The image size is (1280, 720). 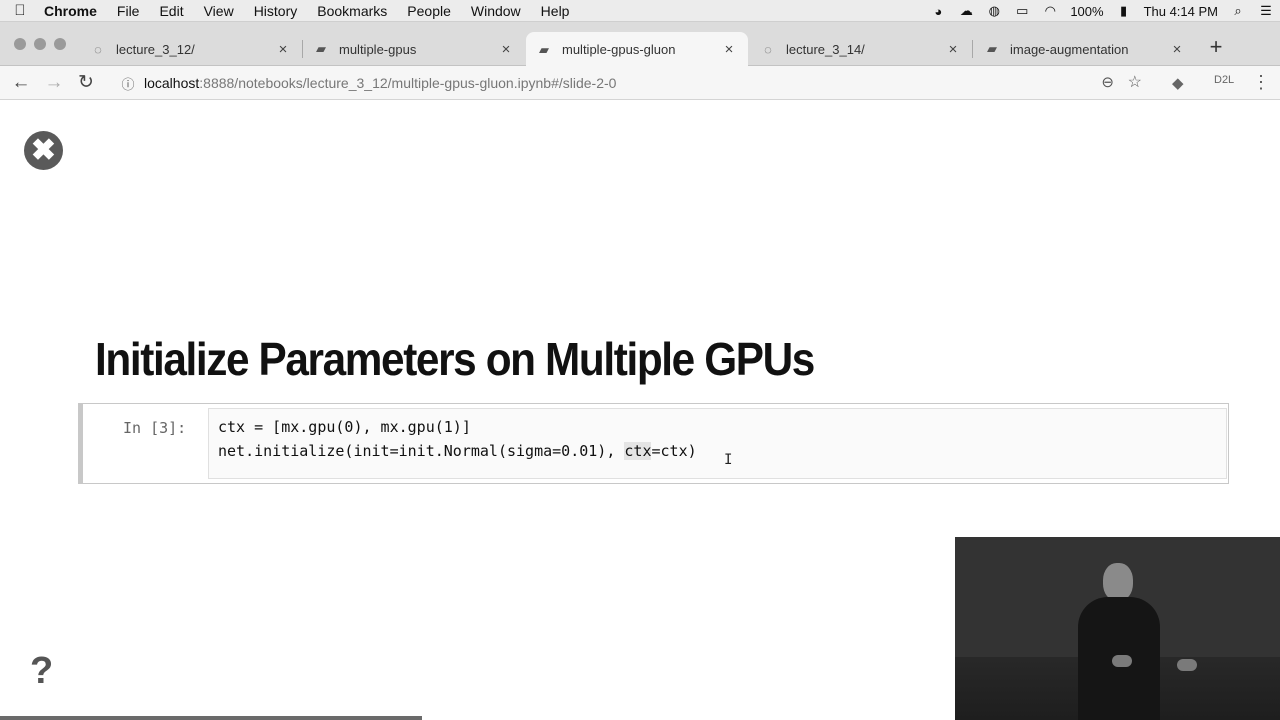 I want to click on tab-label: multiple-gpus-gluon, so click(x=619, y=49).